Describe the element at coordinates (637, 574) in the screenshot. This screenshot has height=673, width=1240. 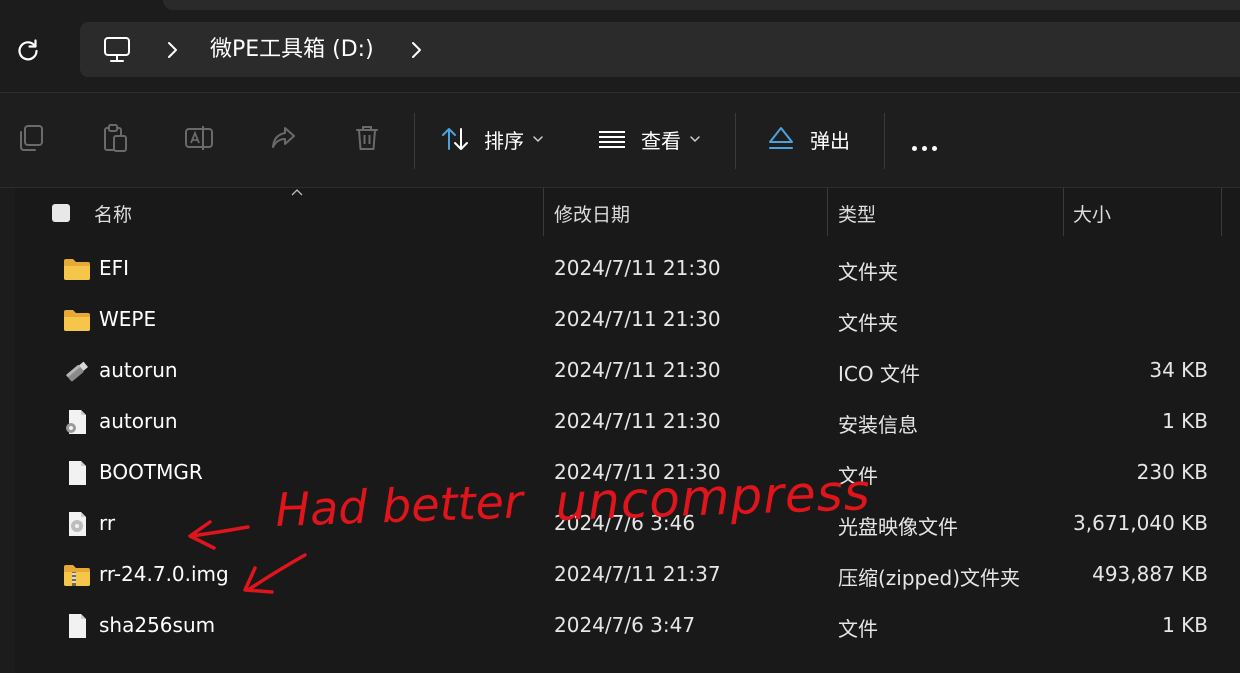
I see `file-date: 2024/7/11 21:37` at that location.